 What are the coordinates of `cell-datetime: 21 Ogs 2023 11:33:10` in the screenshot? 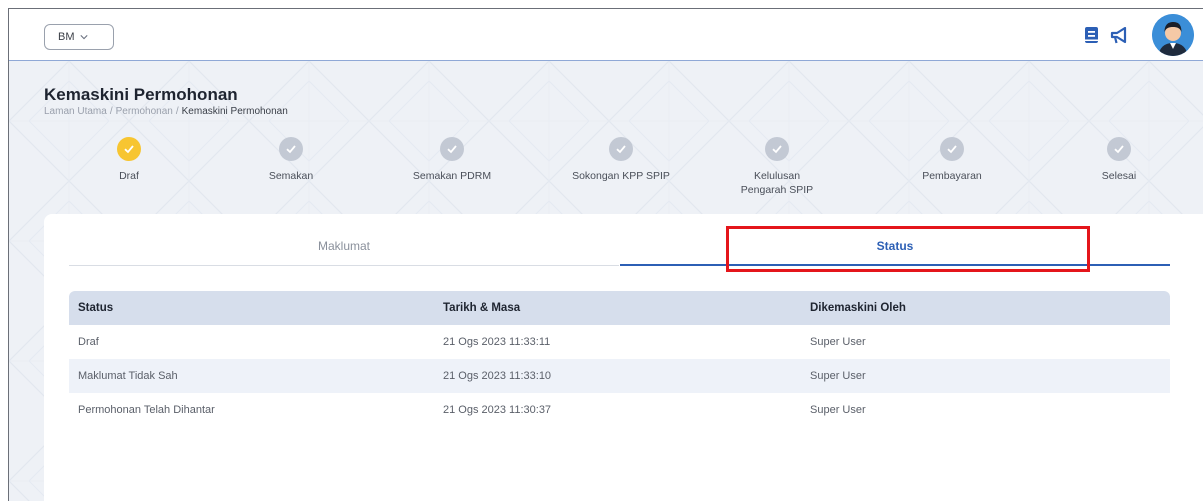 It's located at (497, 376).